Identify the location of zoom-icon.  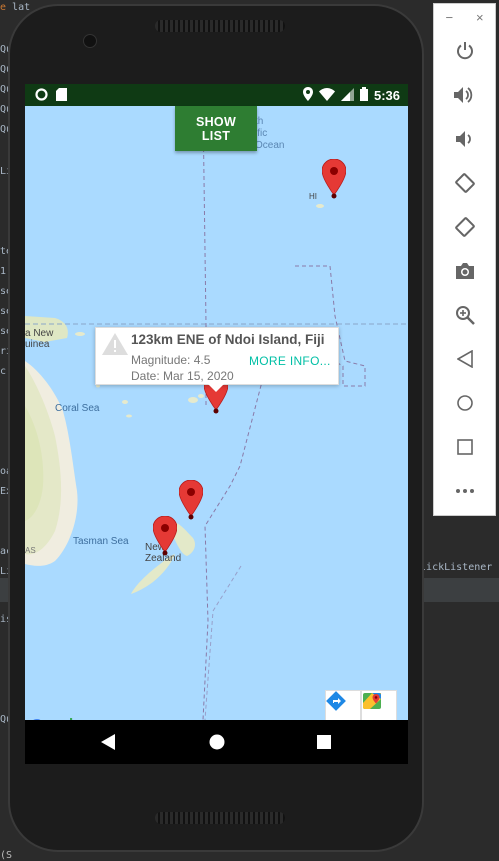
(465, 315).